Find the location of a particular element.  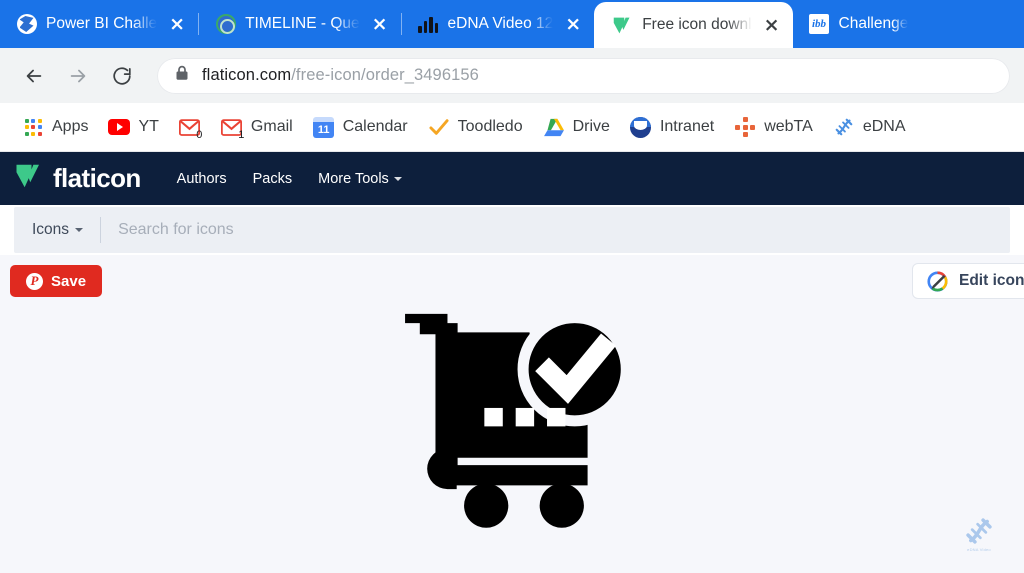

reload-icon is located at coordinates (122, 76).